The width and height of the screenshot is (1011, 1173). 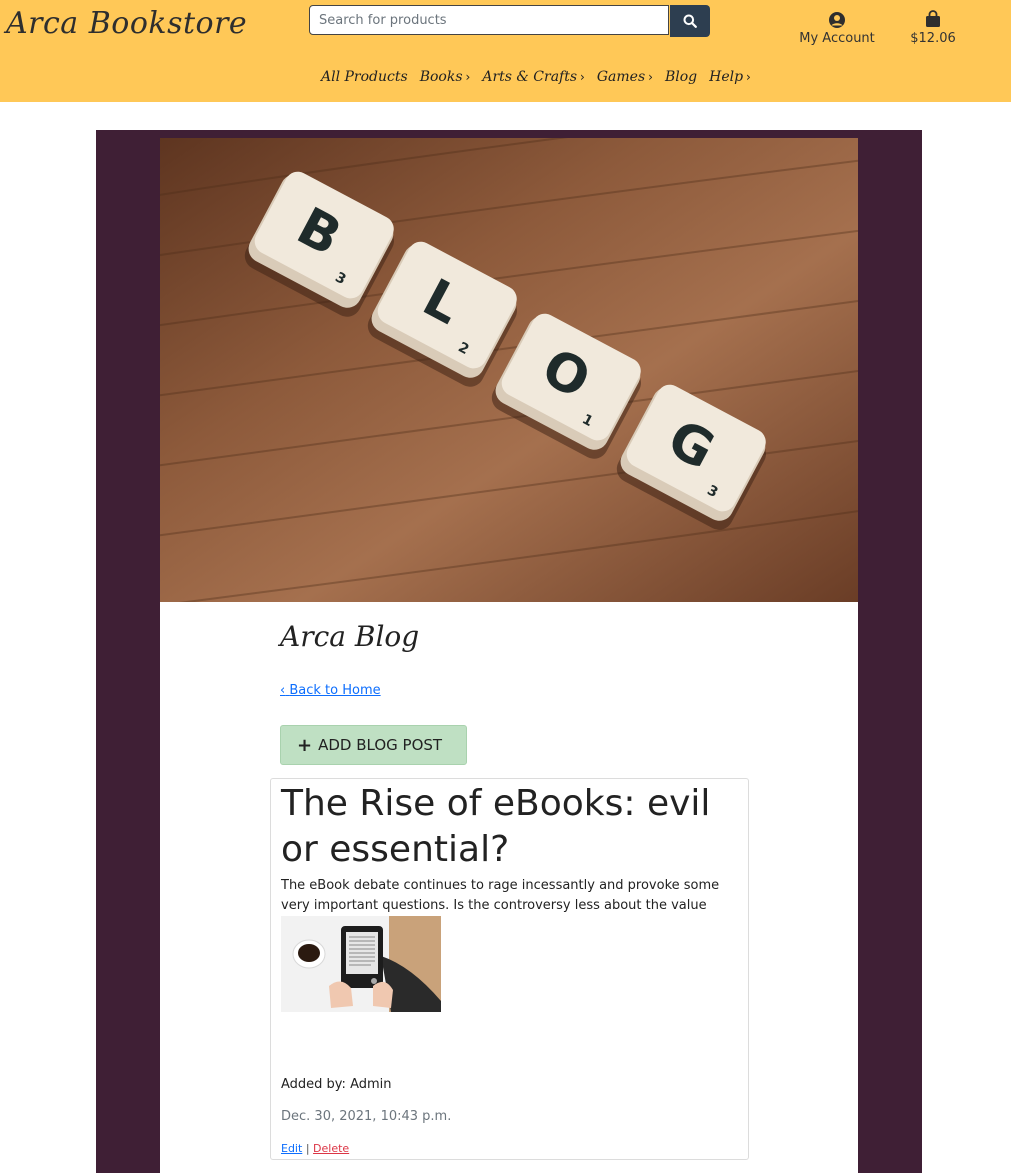 I want to click on plus-icon: +, so click(x=305, y=745).